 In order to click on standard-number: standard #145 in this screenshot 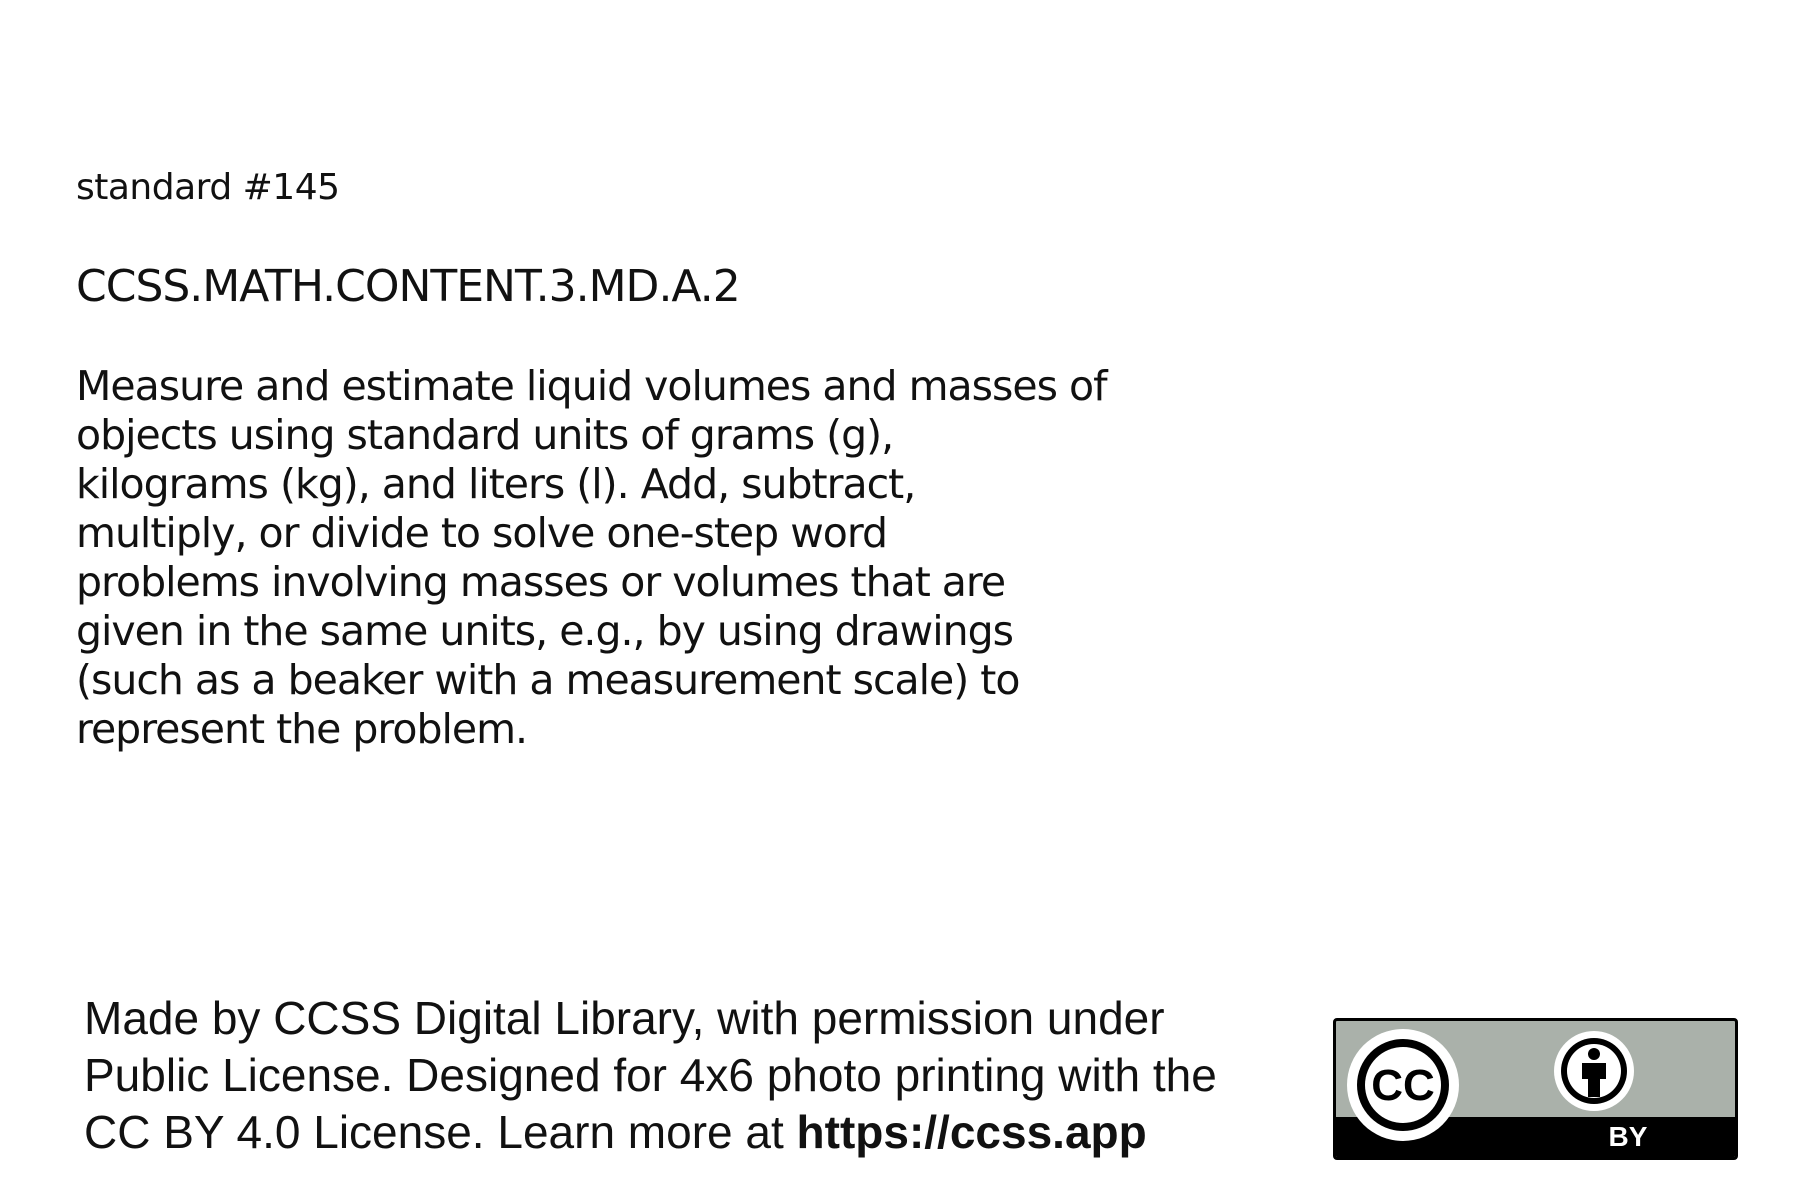, I will do `click(208, 187)`.